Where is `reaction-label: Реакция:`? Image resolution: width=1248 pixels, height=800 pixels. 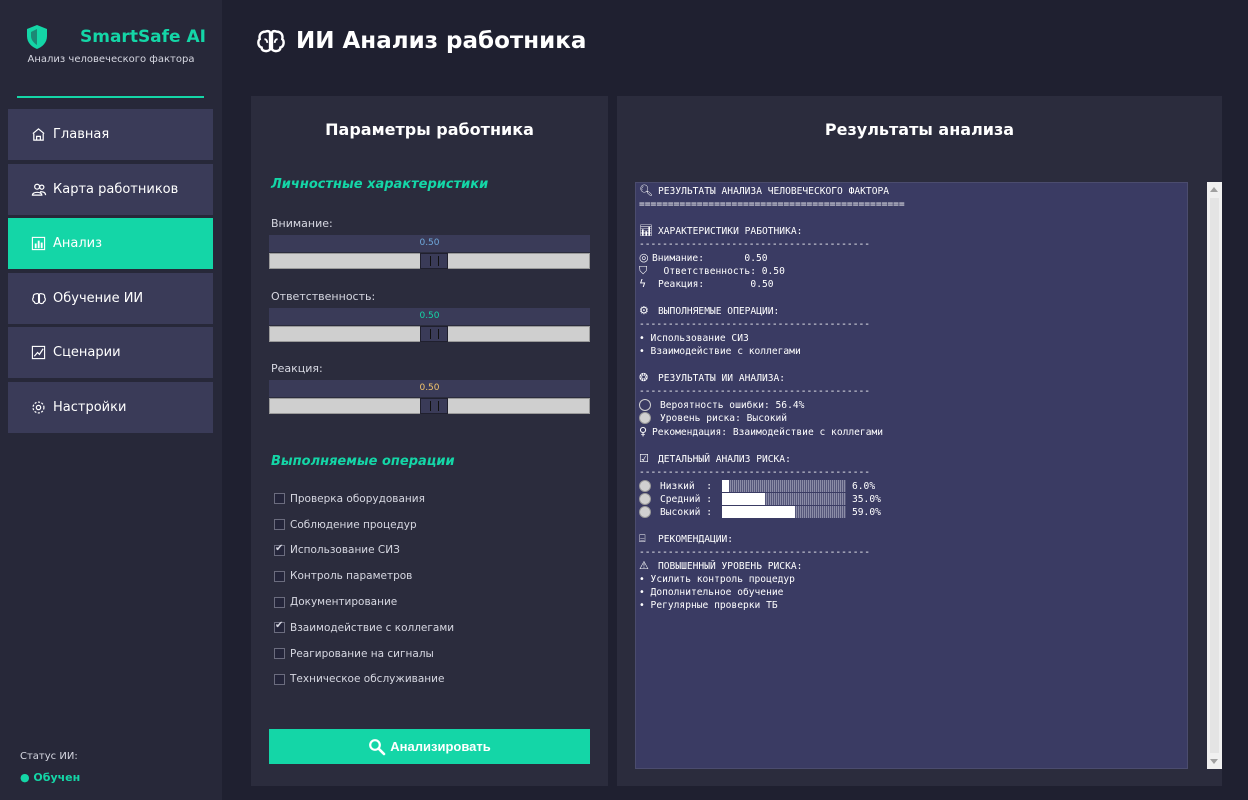
reaction-label: Реакция: is located at coordinates (297, 368).